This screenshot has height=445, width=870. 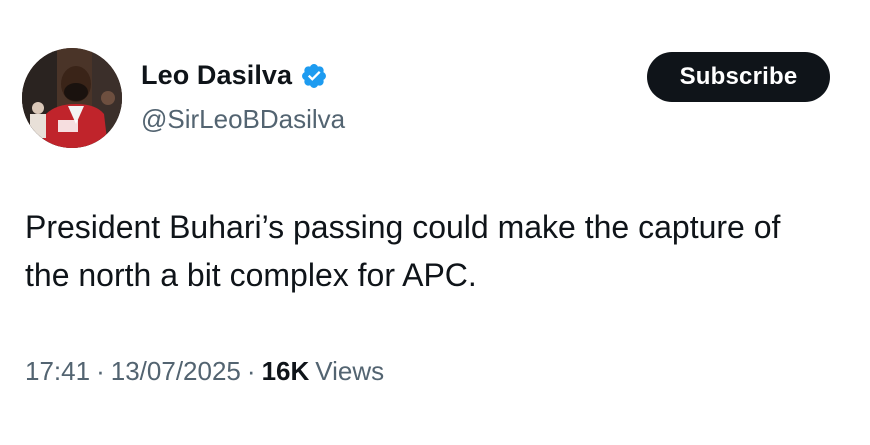 I want to click on author-name-row: Leo Dasilva, so click(x=234, y=75).